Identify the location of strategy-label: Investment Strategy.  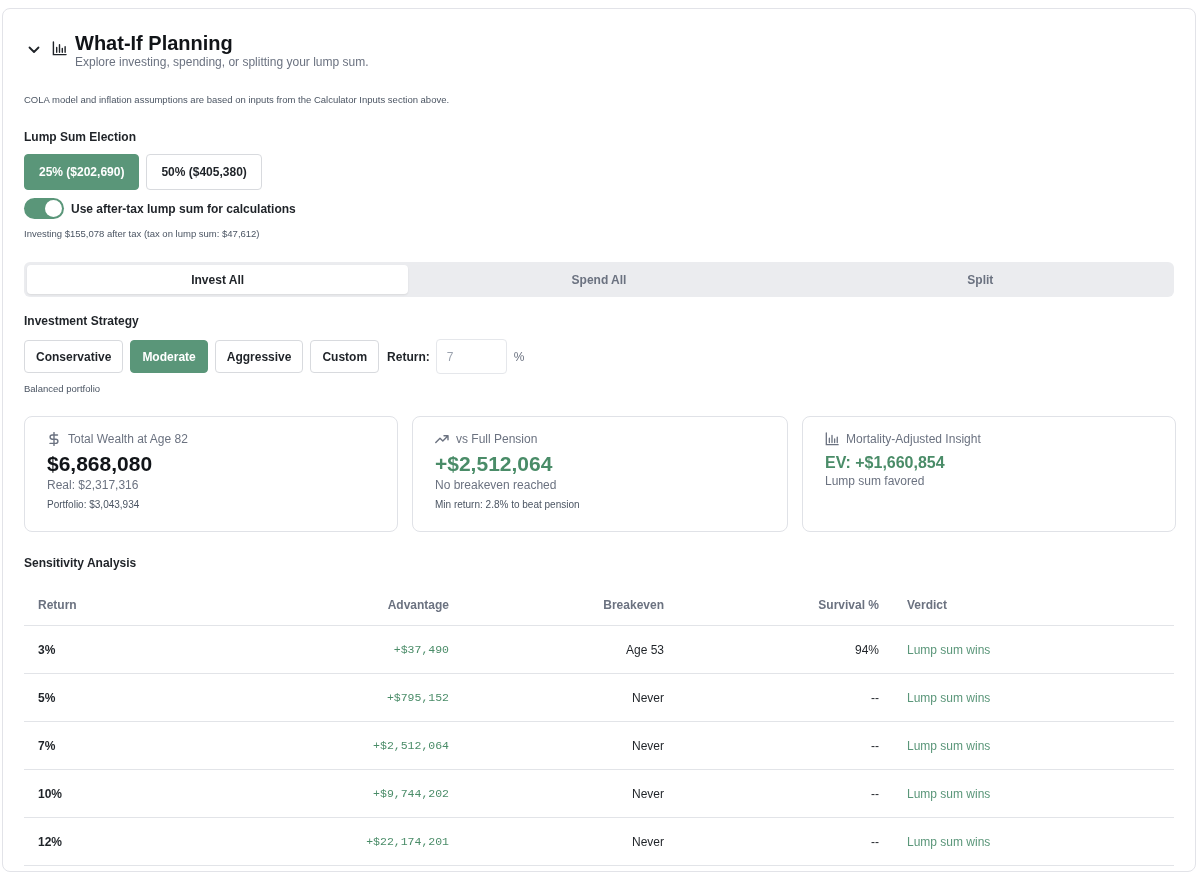
(82, 321).